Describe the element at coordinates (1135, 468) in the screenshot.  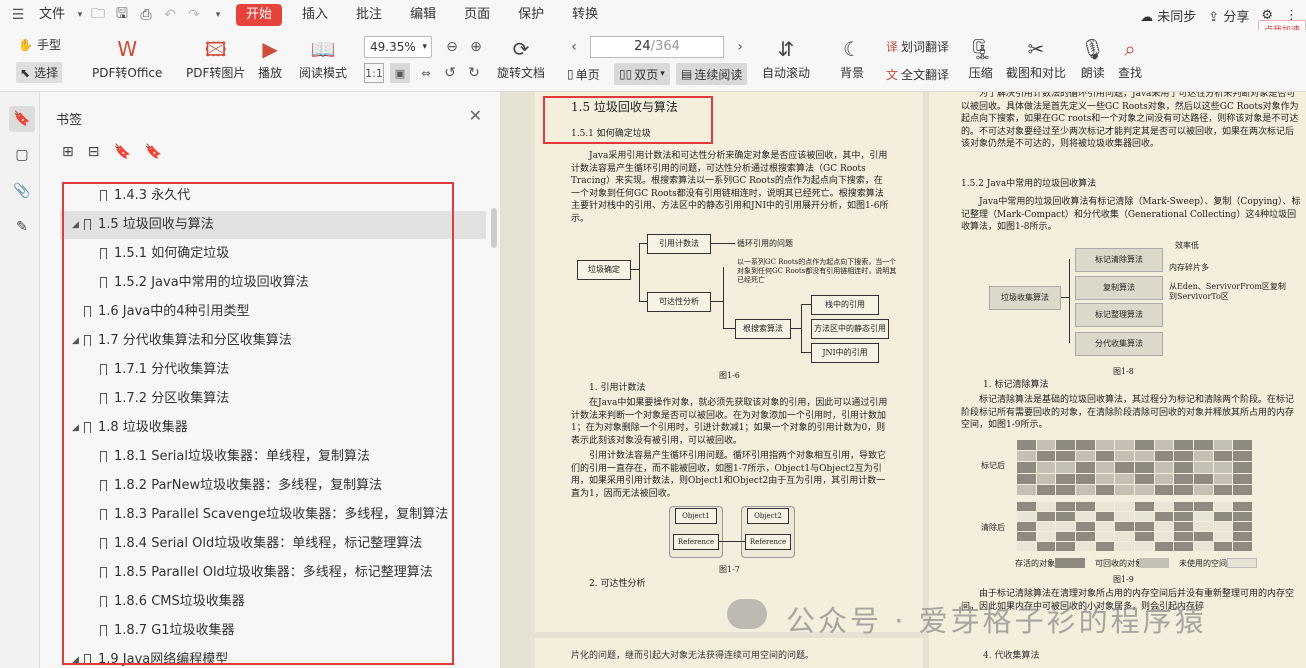
I see `memory-grid-marked` at that location.